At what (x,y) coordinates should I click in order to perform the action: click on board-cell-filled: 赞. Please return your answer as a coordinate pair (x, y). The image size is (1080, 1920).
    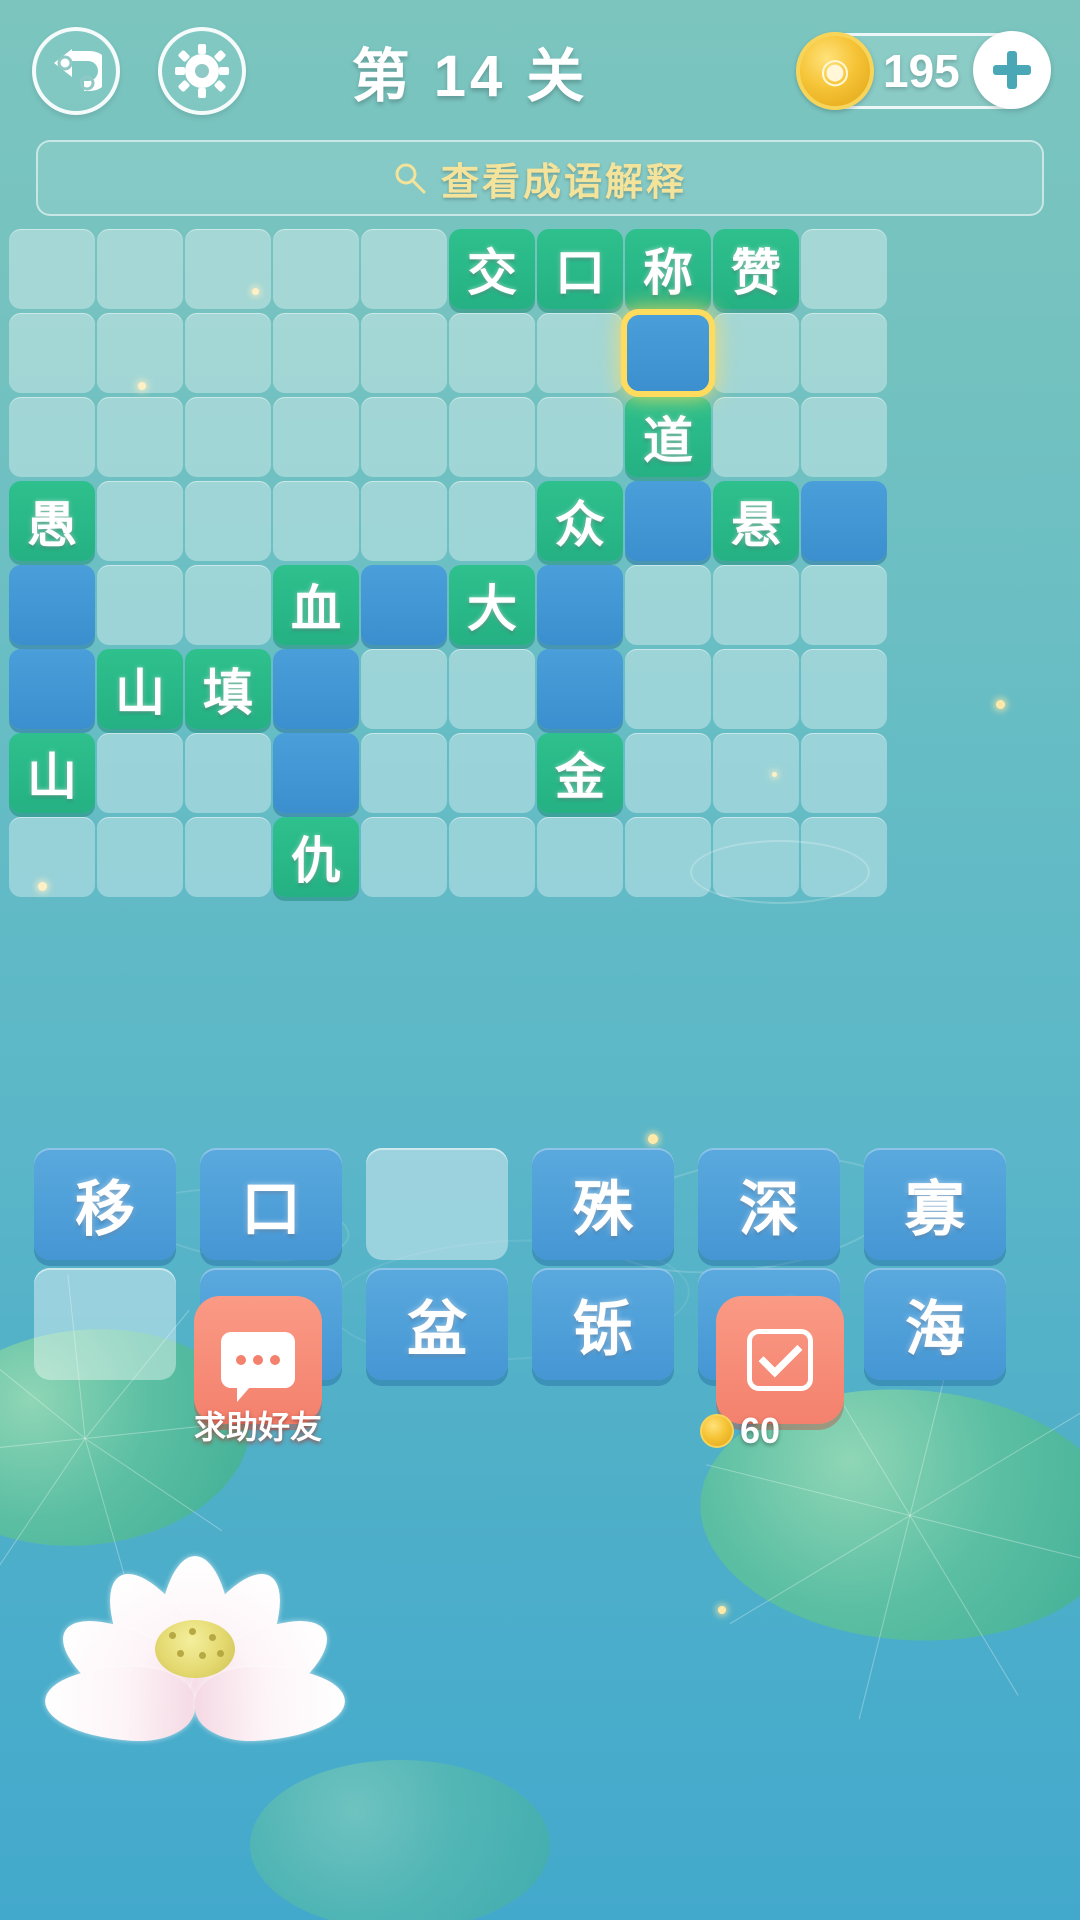
    Looking at the image, I should click on (756, 269).